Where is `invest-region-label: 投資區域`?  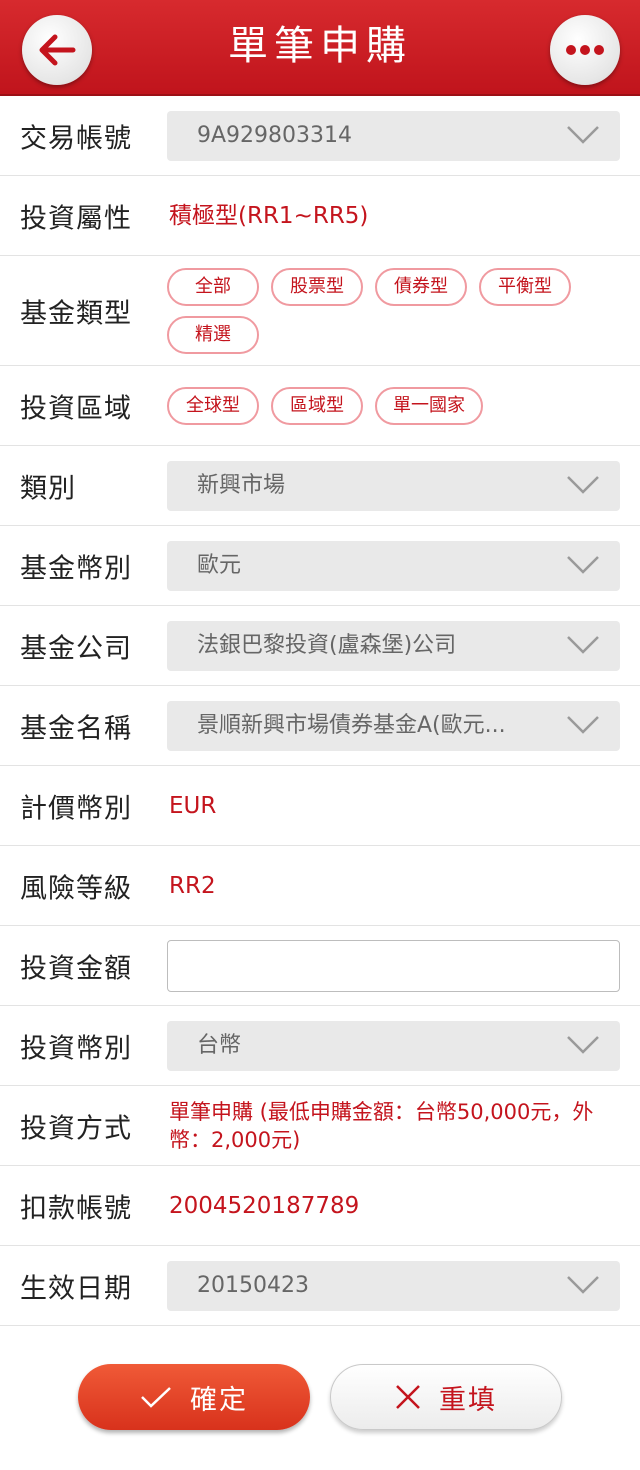
invest-region-label: 投資區域 is located at coordinates (76, 408).